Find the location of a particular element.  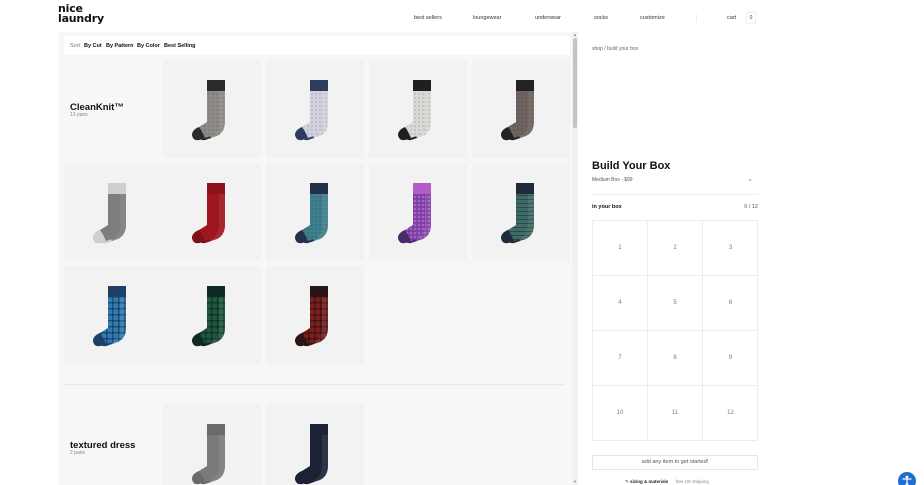

box-slot: 10 is located at coordinates (620, 413).